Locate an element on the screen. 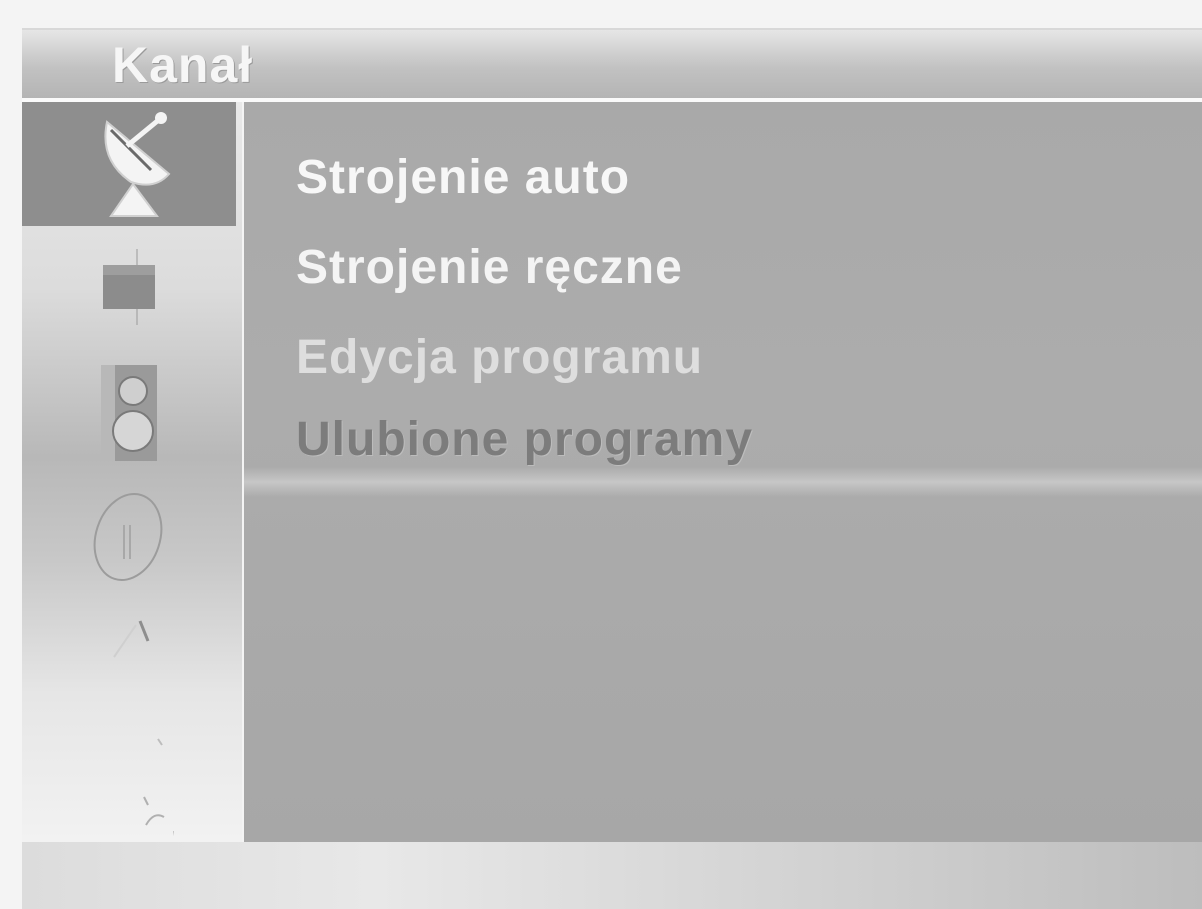 This screenshot has width=1202, height=909. sidebar-item-lock is located at coordinates (129, 637).